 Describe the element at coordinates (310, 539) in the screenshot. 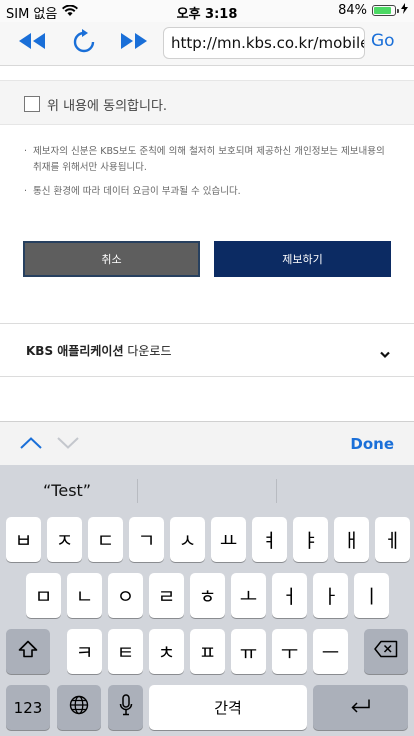

I see `key: ㅑ` at that location.